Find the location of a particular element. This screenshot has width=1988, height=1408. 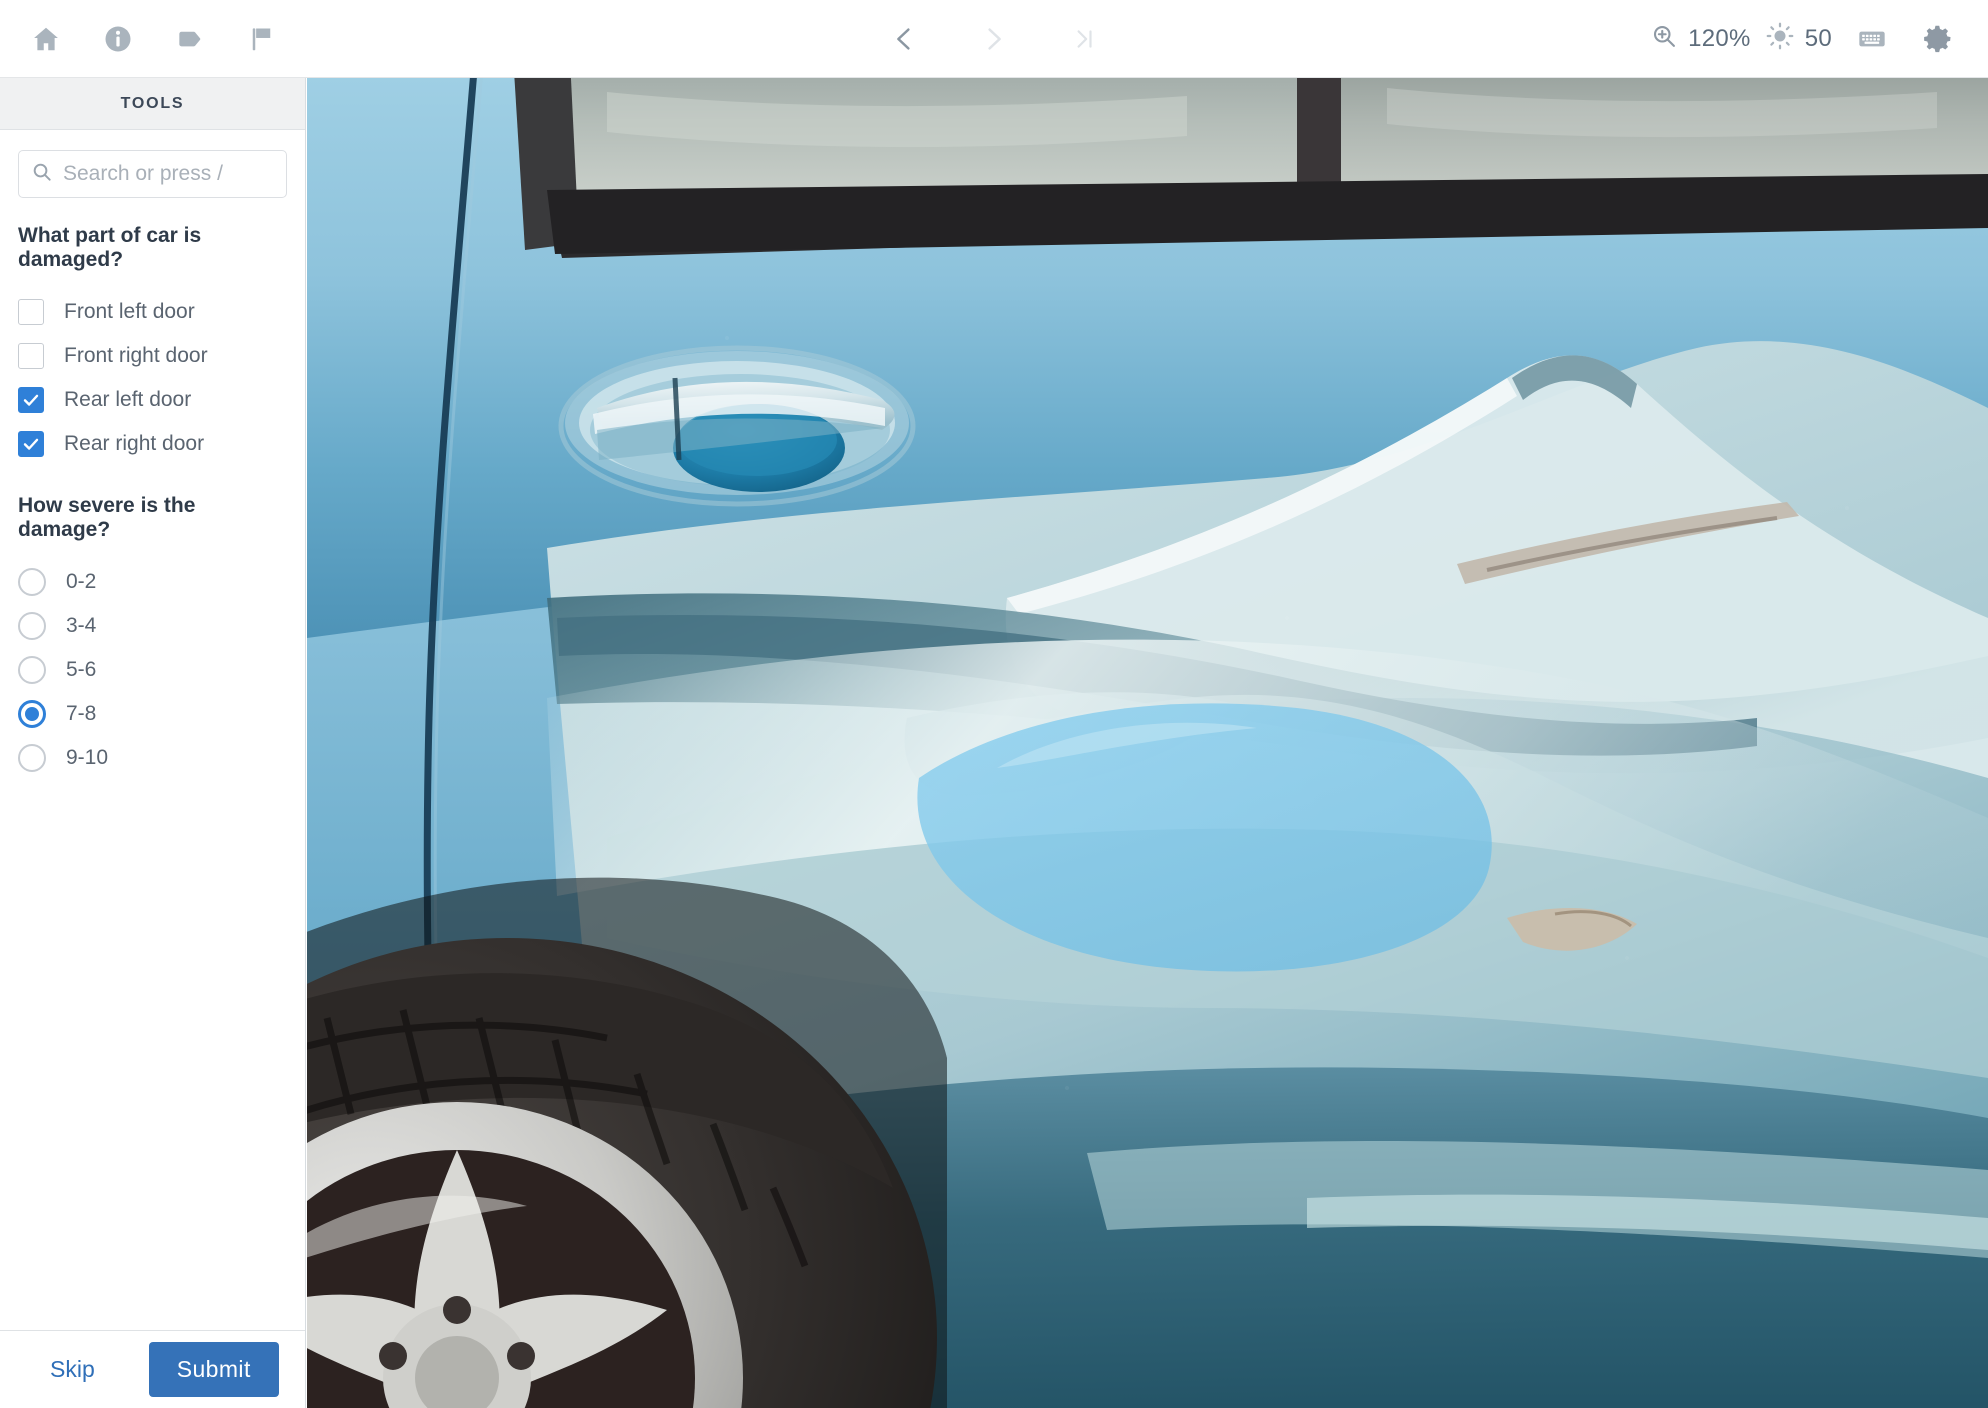

toolbar-left-group is located at coordinates (144, 39).